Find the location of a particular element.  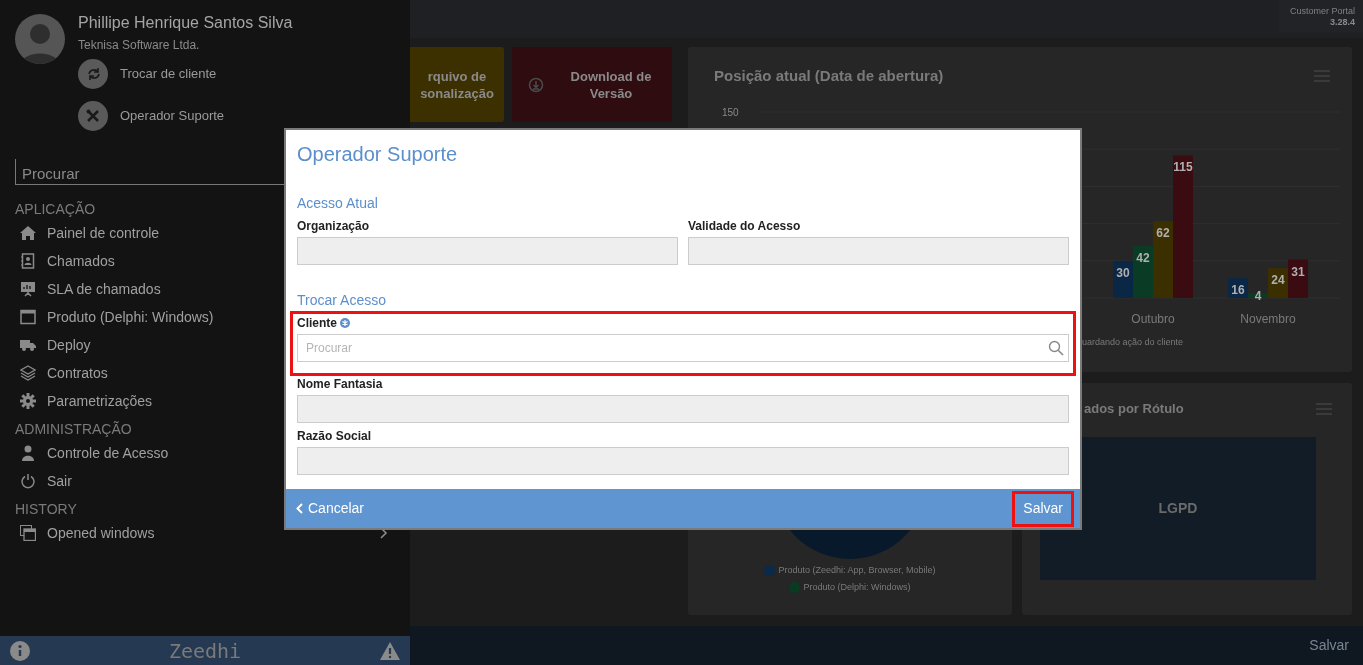

download-icon is located at coordinates (536, 84).